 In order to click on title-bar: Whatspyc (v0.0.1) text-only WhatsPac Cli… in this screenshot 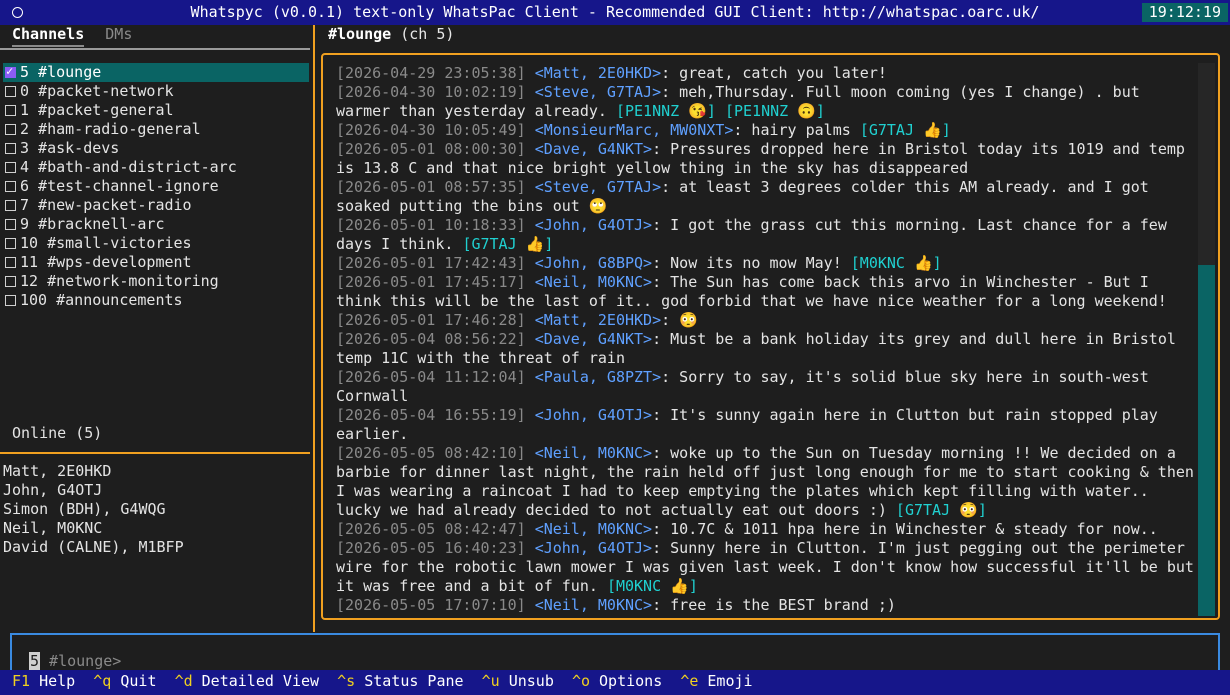, I will do `click(615, 12)`.